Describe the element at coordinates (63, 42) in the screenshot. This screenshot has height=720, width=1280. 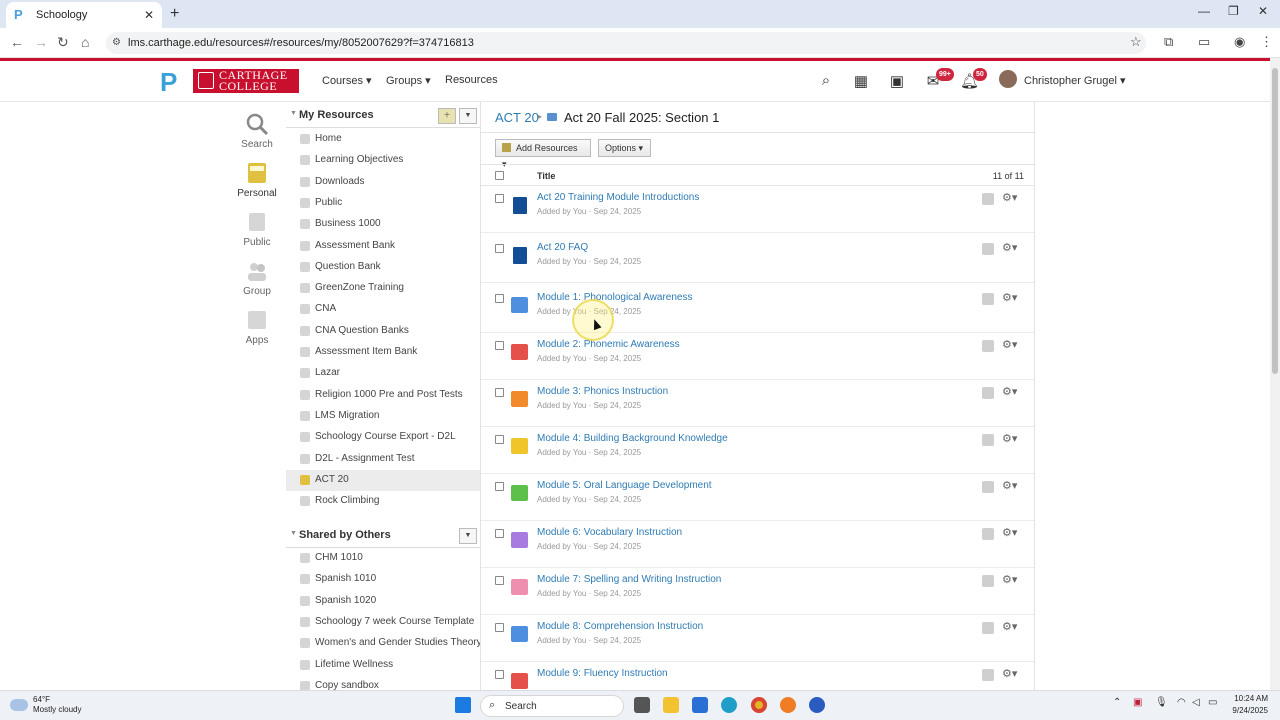
I see `reload-icon: ↻` at that location.